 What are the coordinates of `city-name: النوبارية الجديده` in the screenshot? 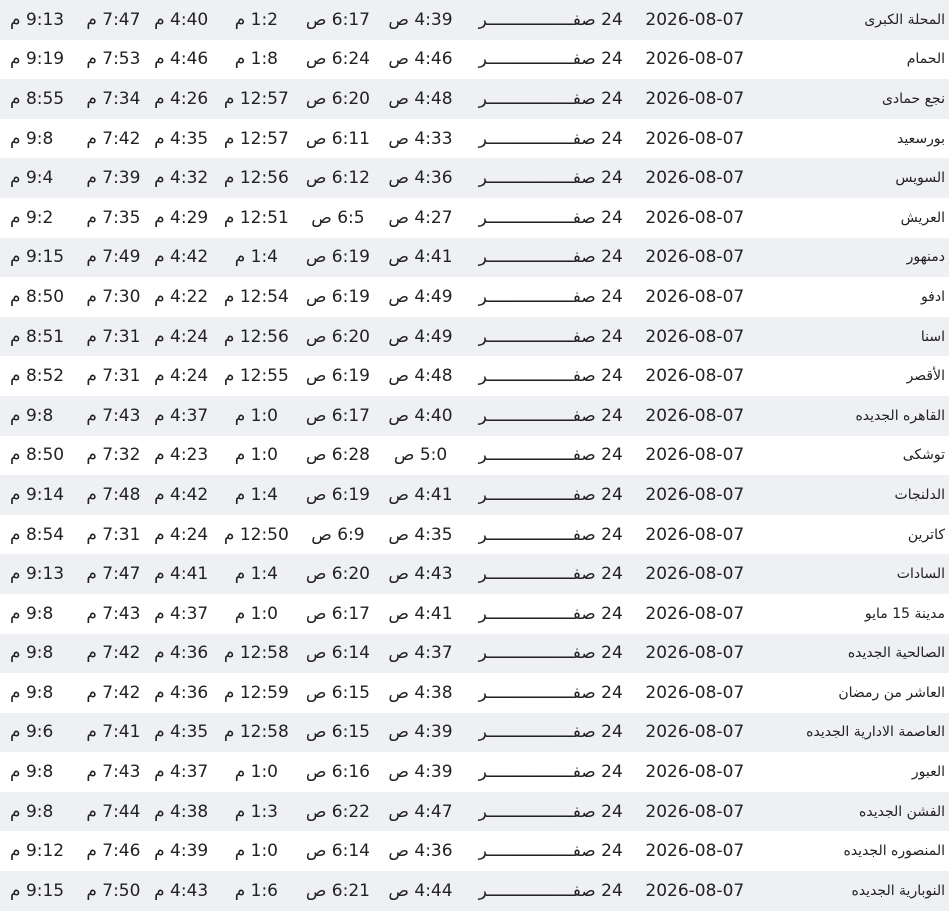 It's located at (898, 890).